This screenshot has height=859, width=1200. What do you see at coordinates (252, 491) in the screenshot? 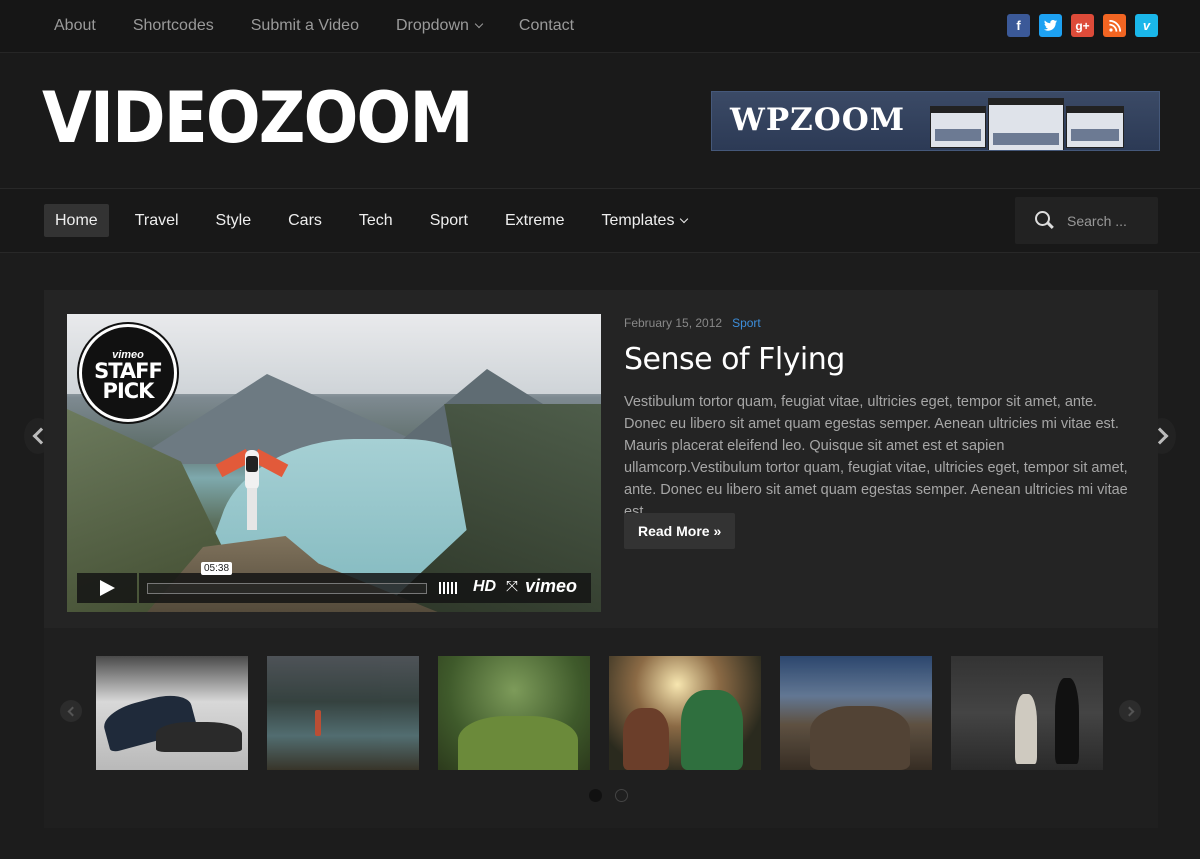
I see `video-wingsuit-person` at bounding box center [252, 491].